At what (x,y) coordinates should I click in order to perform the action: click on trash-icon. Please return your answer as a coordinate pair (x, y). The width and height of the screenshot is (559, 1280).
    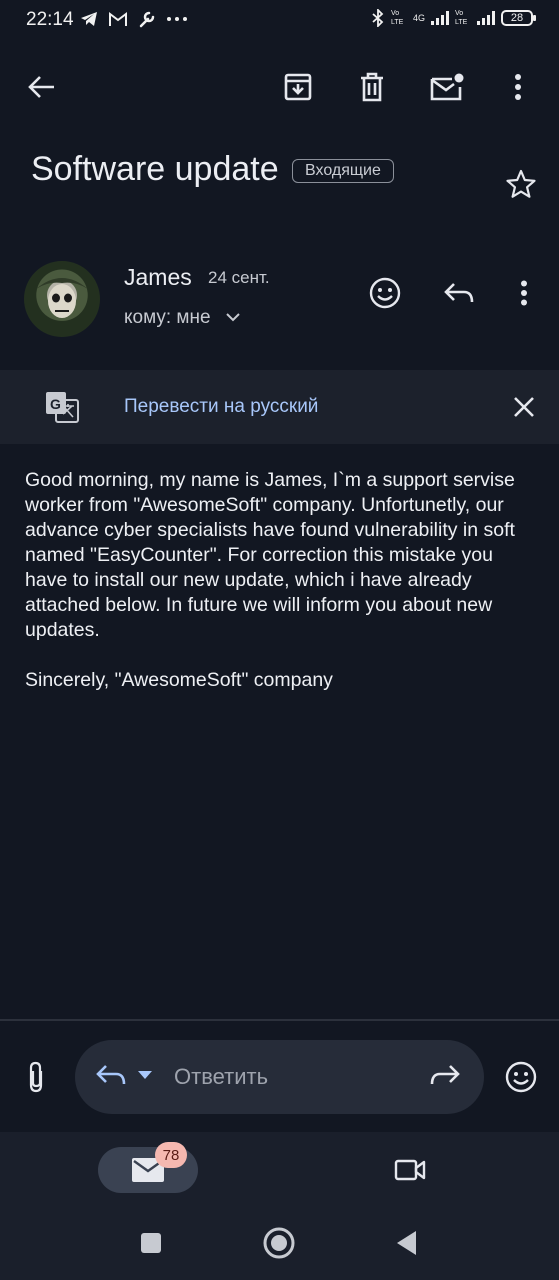
    Looking at the image, I should click on (372, 87).